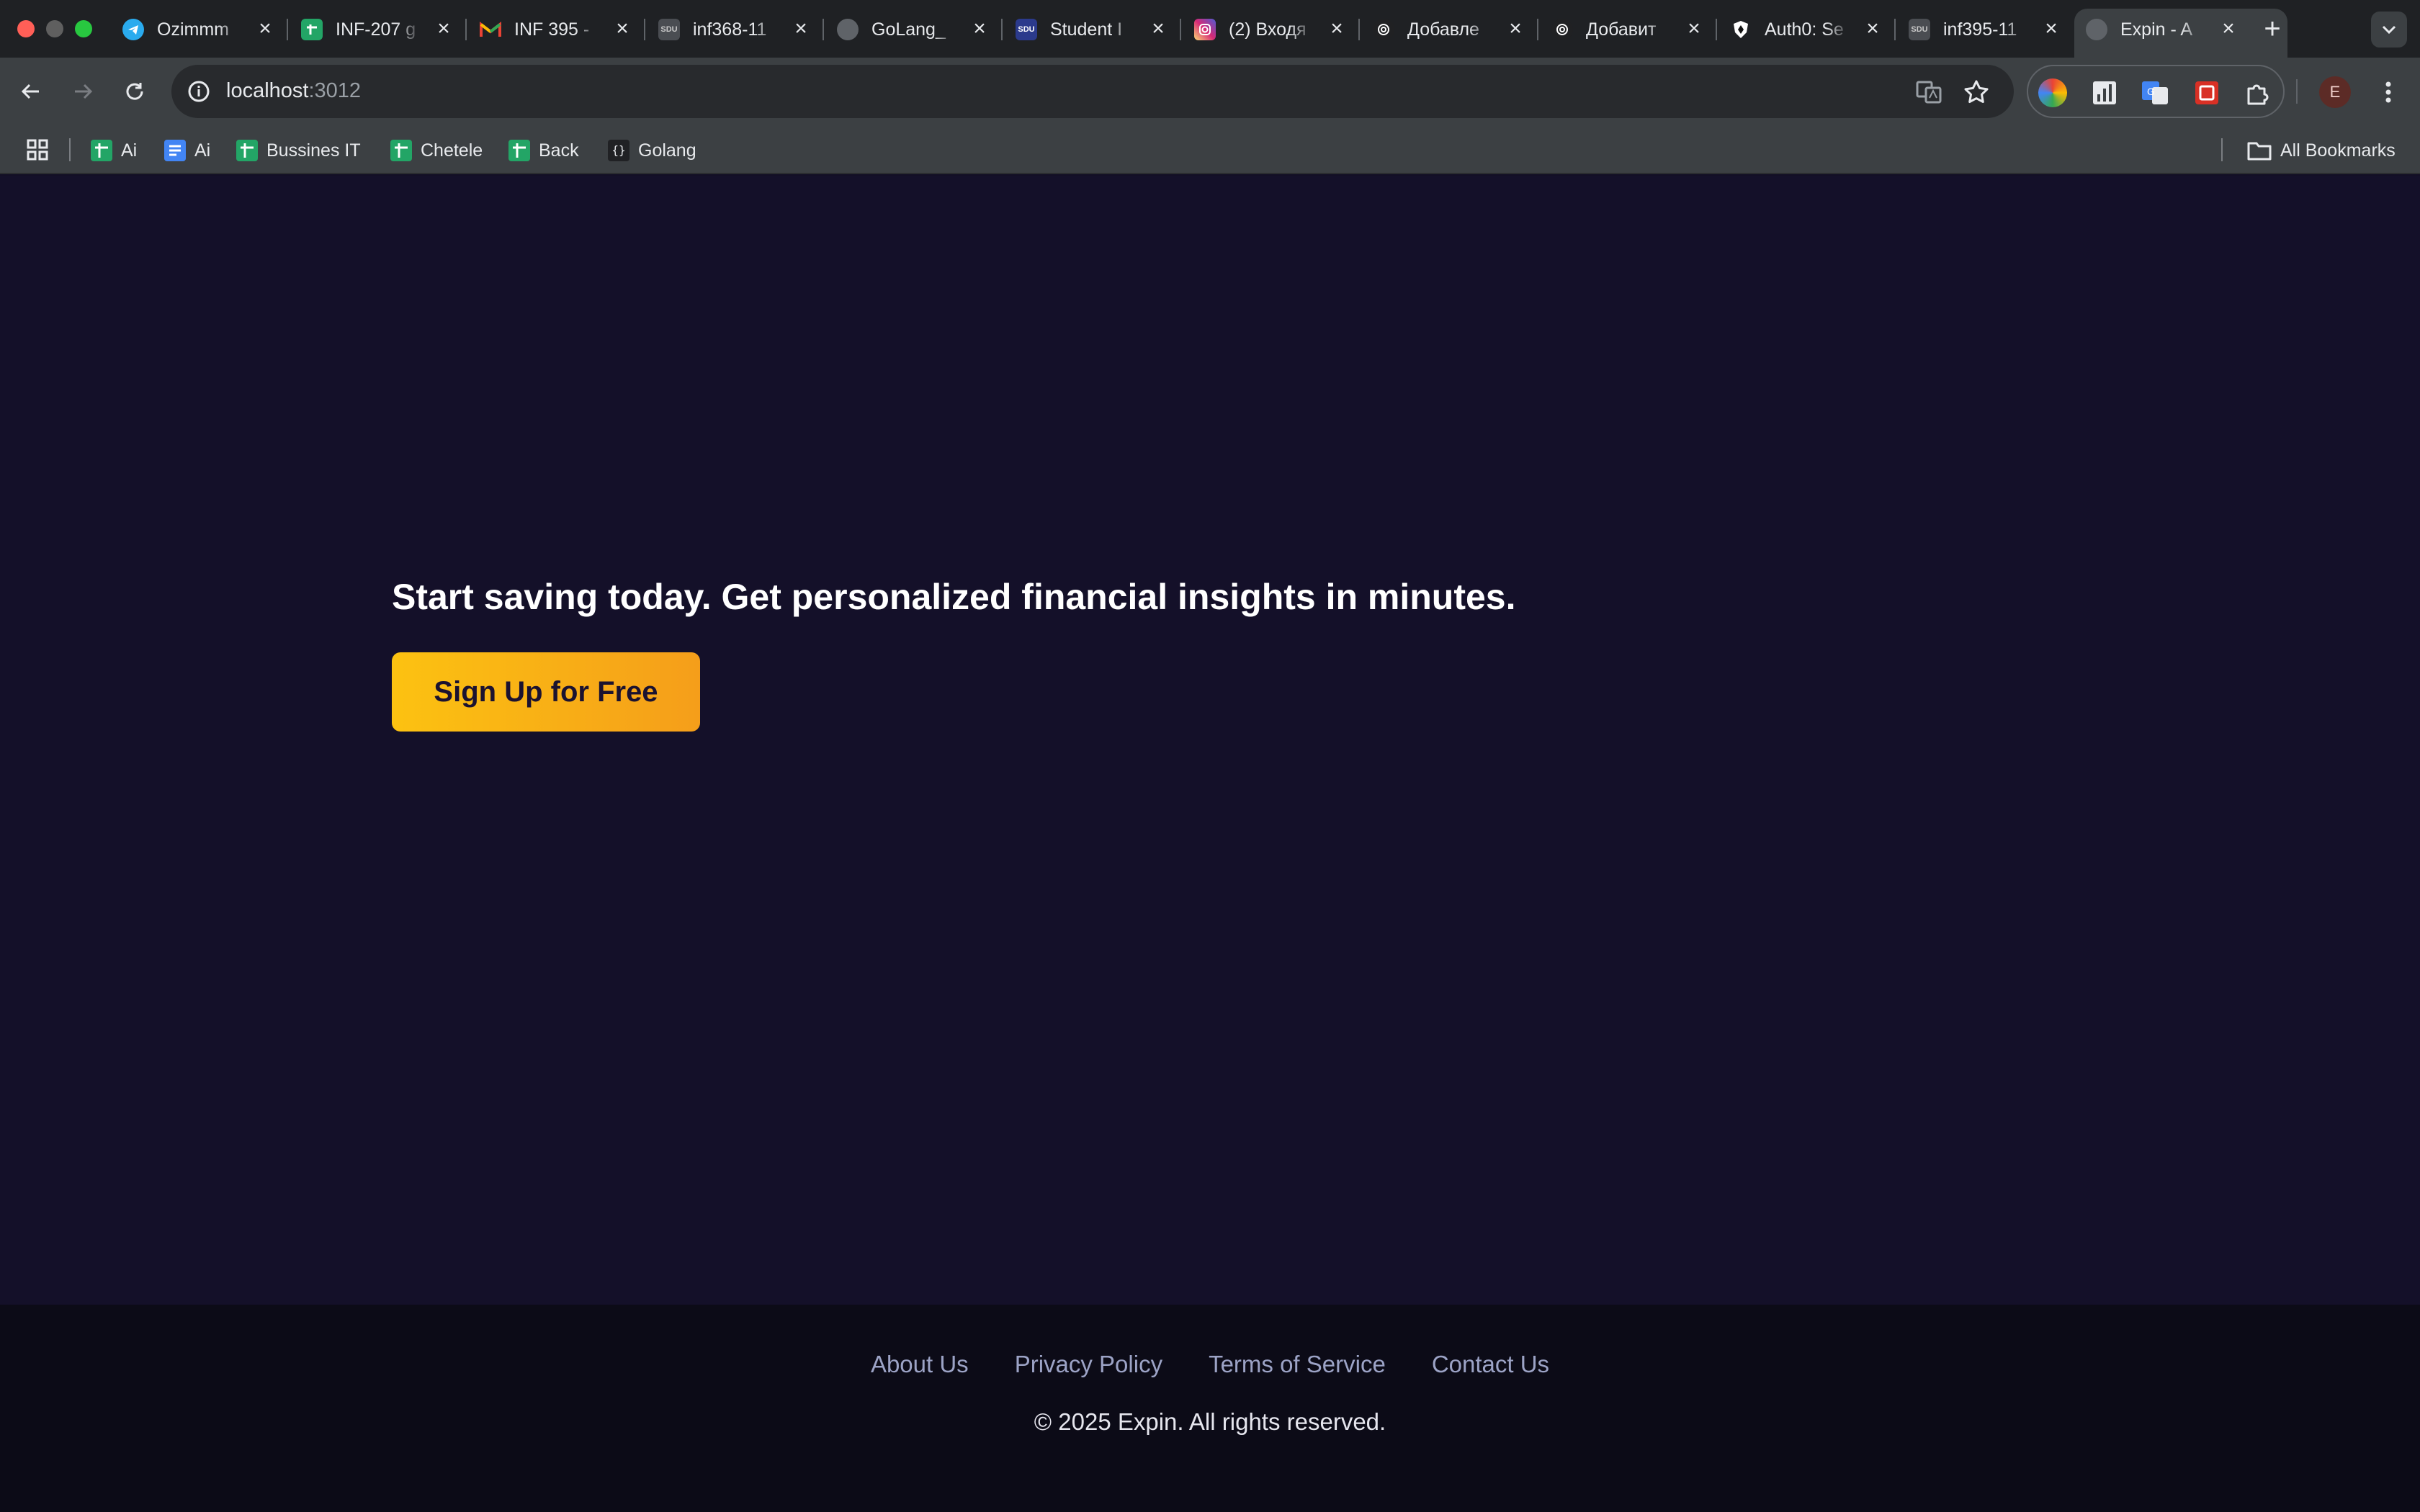 The height and width of the screenshot is (1512, 2420). I want to click on profile-avatar: E, so click(2335, 92).